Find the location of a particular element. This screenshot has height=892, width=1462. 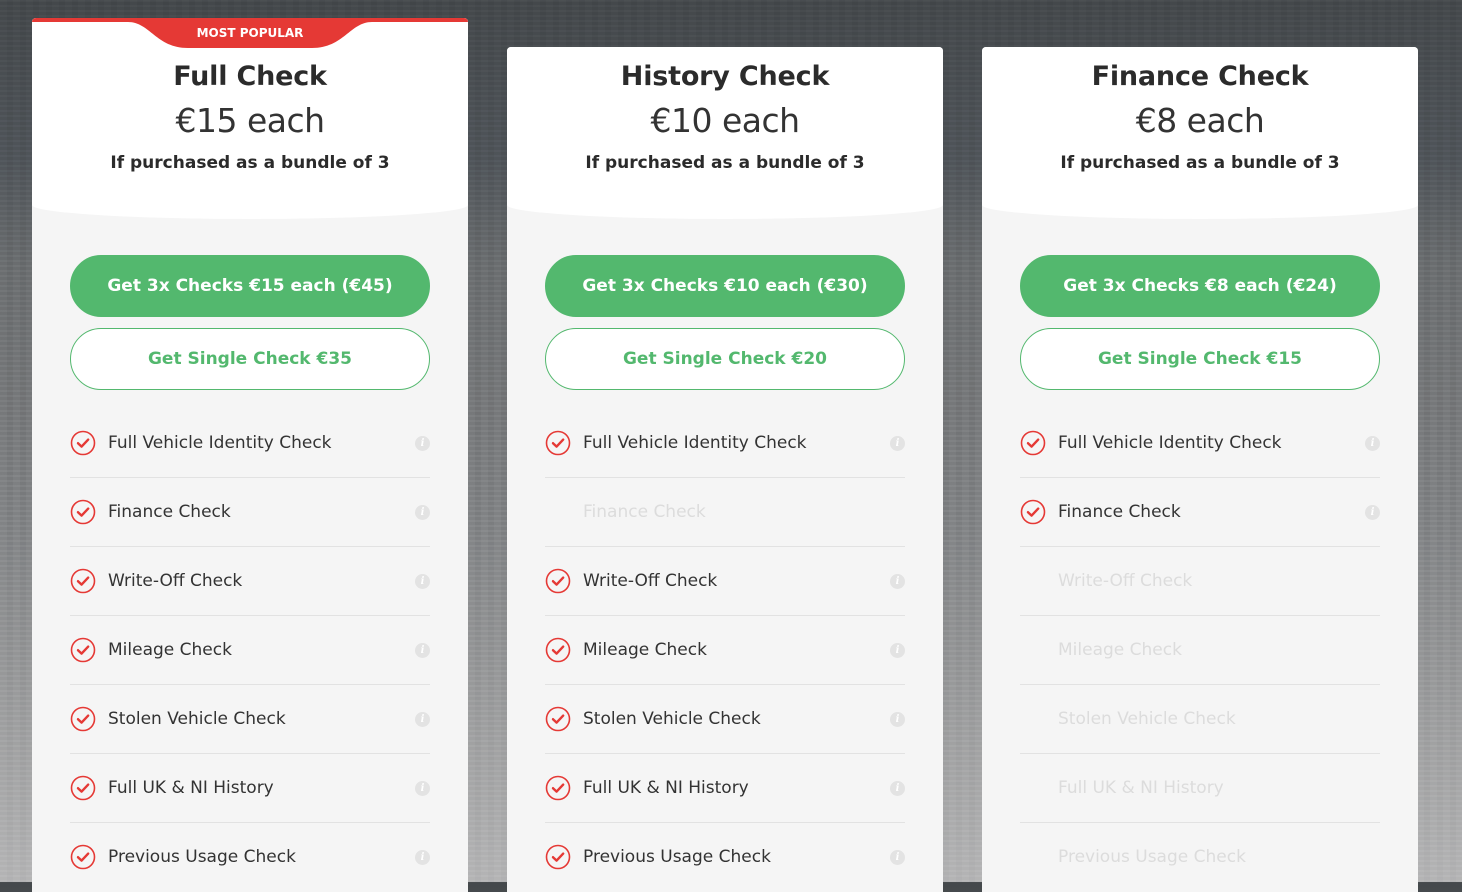

card-title: History Check is located at coordinates (725, 76).